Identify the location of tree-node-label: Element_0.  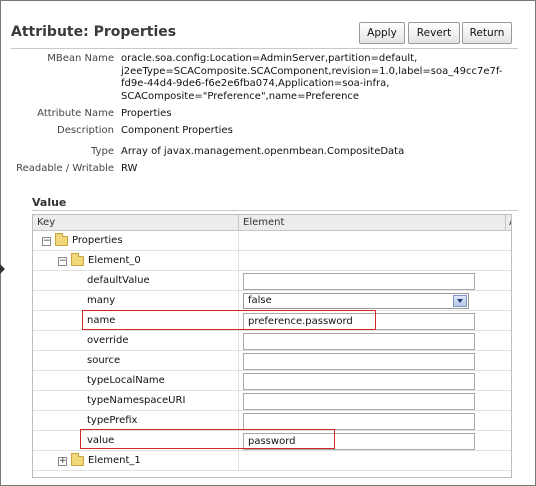
(114, 260).